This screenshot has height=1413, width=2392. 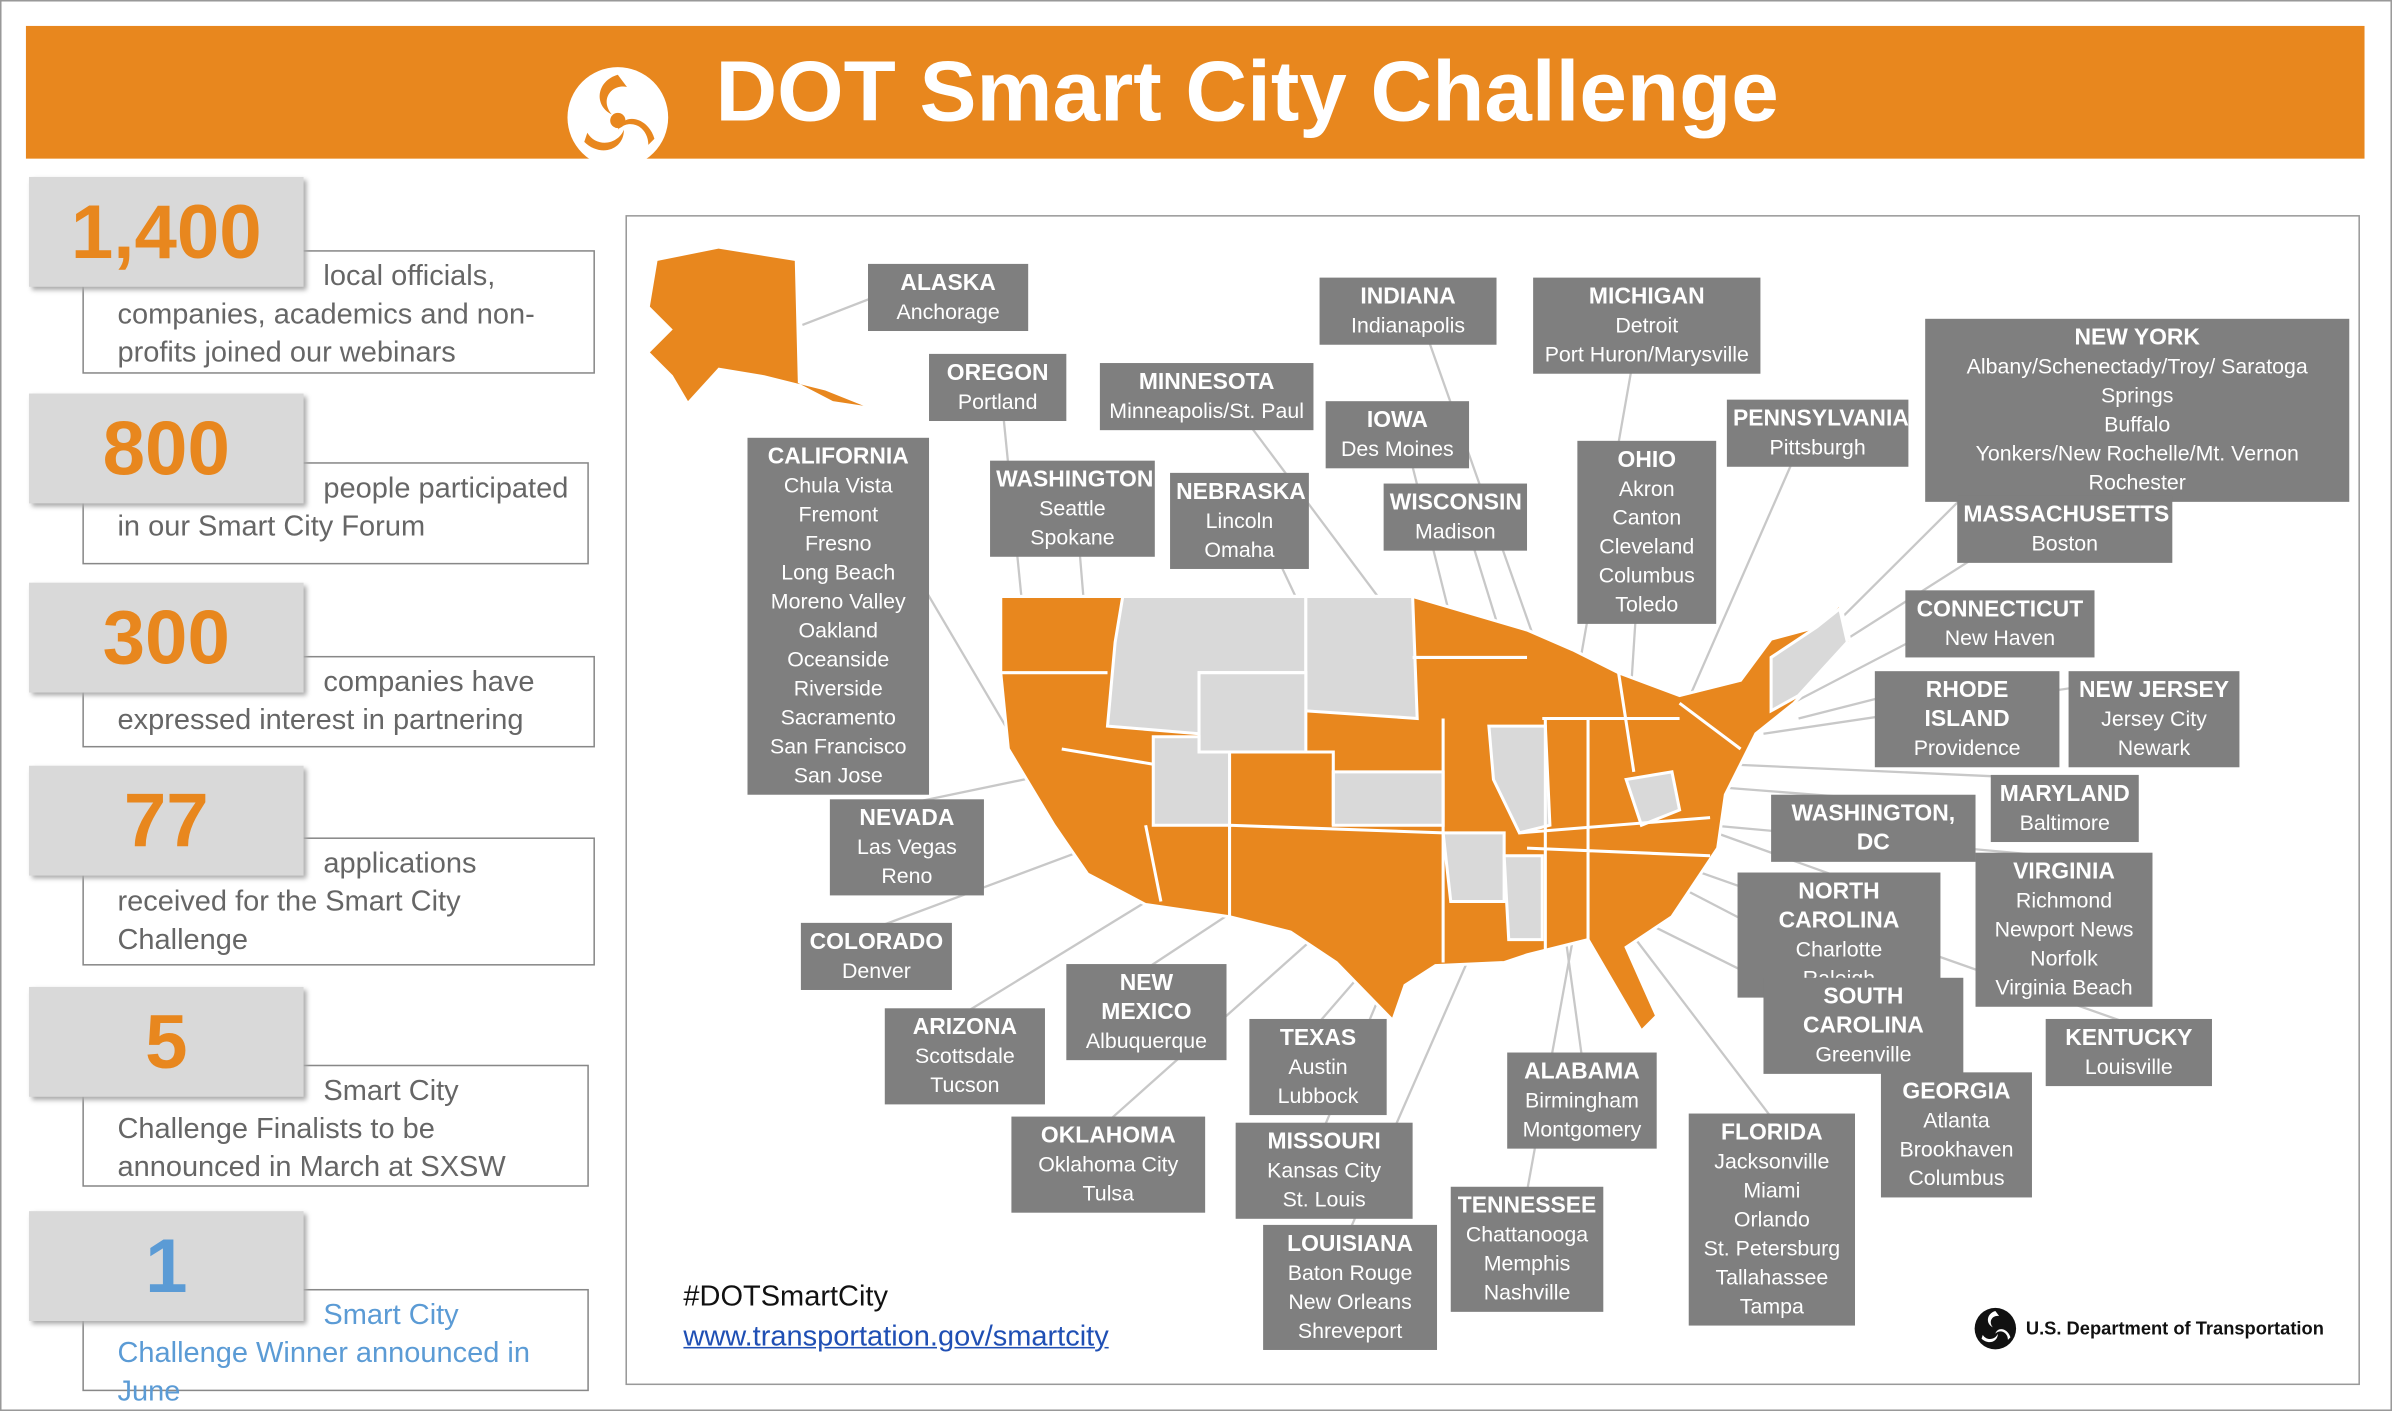 I want to click on city-name: Fresno, so click(x=838, y=543).